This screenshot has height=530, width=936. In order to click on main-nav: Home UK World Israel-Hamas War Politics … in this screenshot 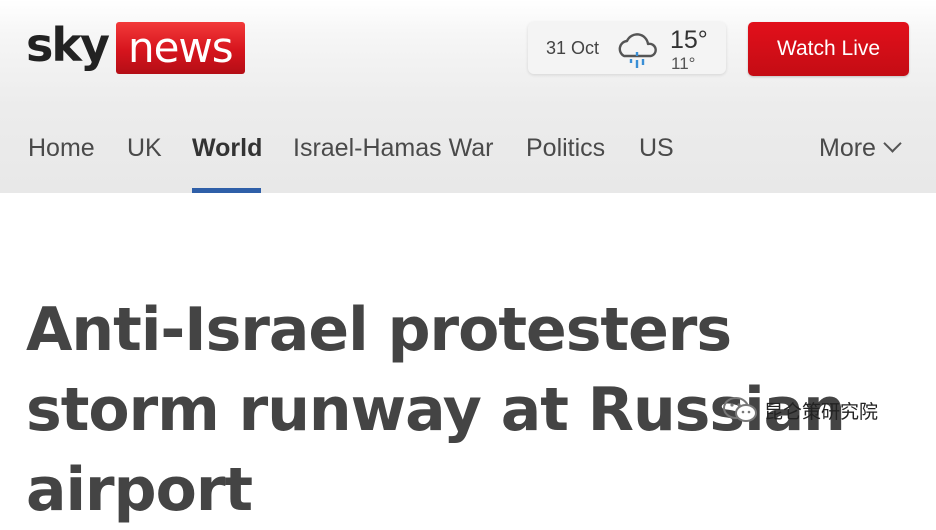, I will do `click(468, 149)`.